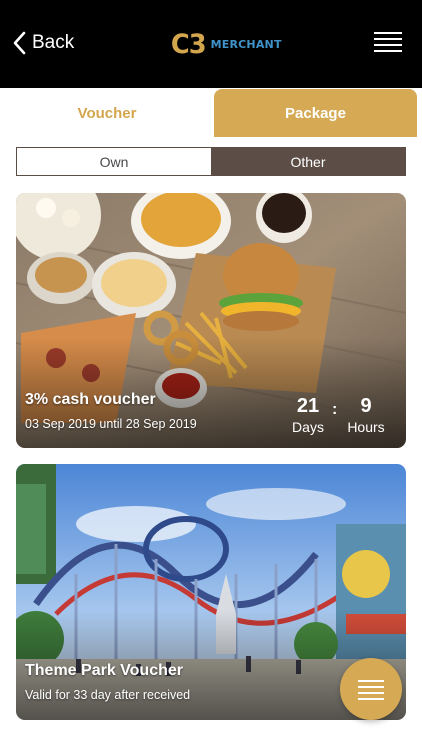 Image resolution: width=422 pixels, height=750 pixels. Describe the element at coordinates (308, 406) in the screenshot. I see `days-value: 21` at that location.